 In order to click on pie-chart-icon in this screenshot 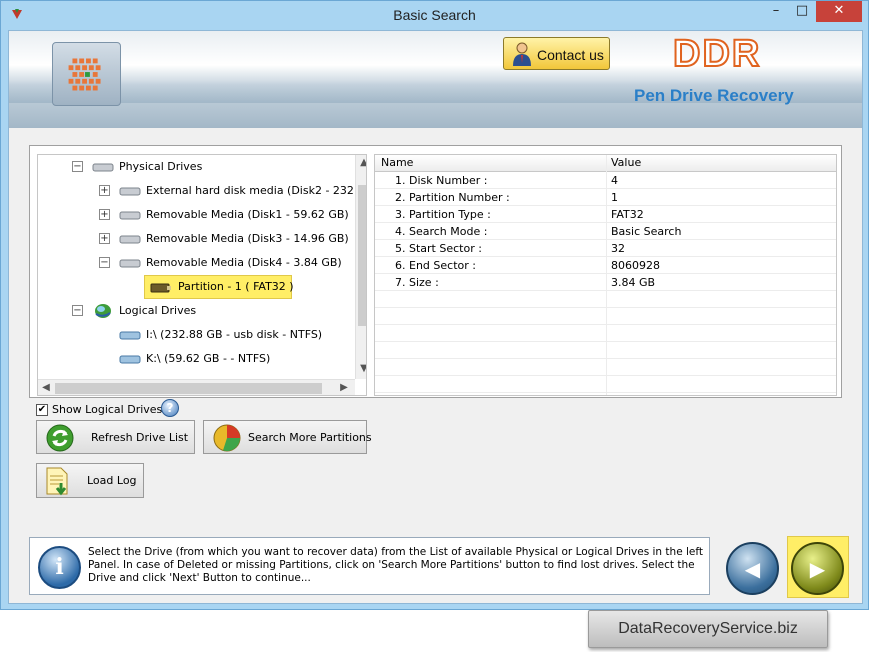, I will do `click(227, 438)`.